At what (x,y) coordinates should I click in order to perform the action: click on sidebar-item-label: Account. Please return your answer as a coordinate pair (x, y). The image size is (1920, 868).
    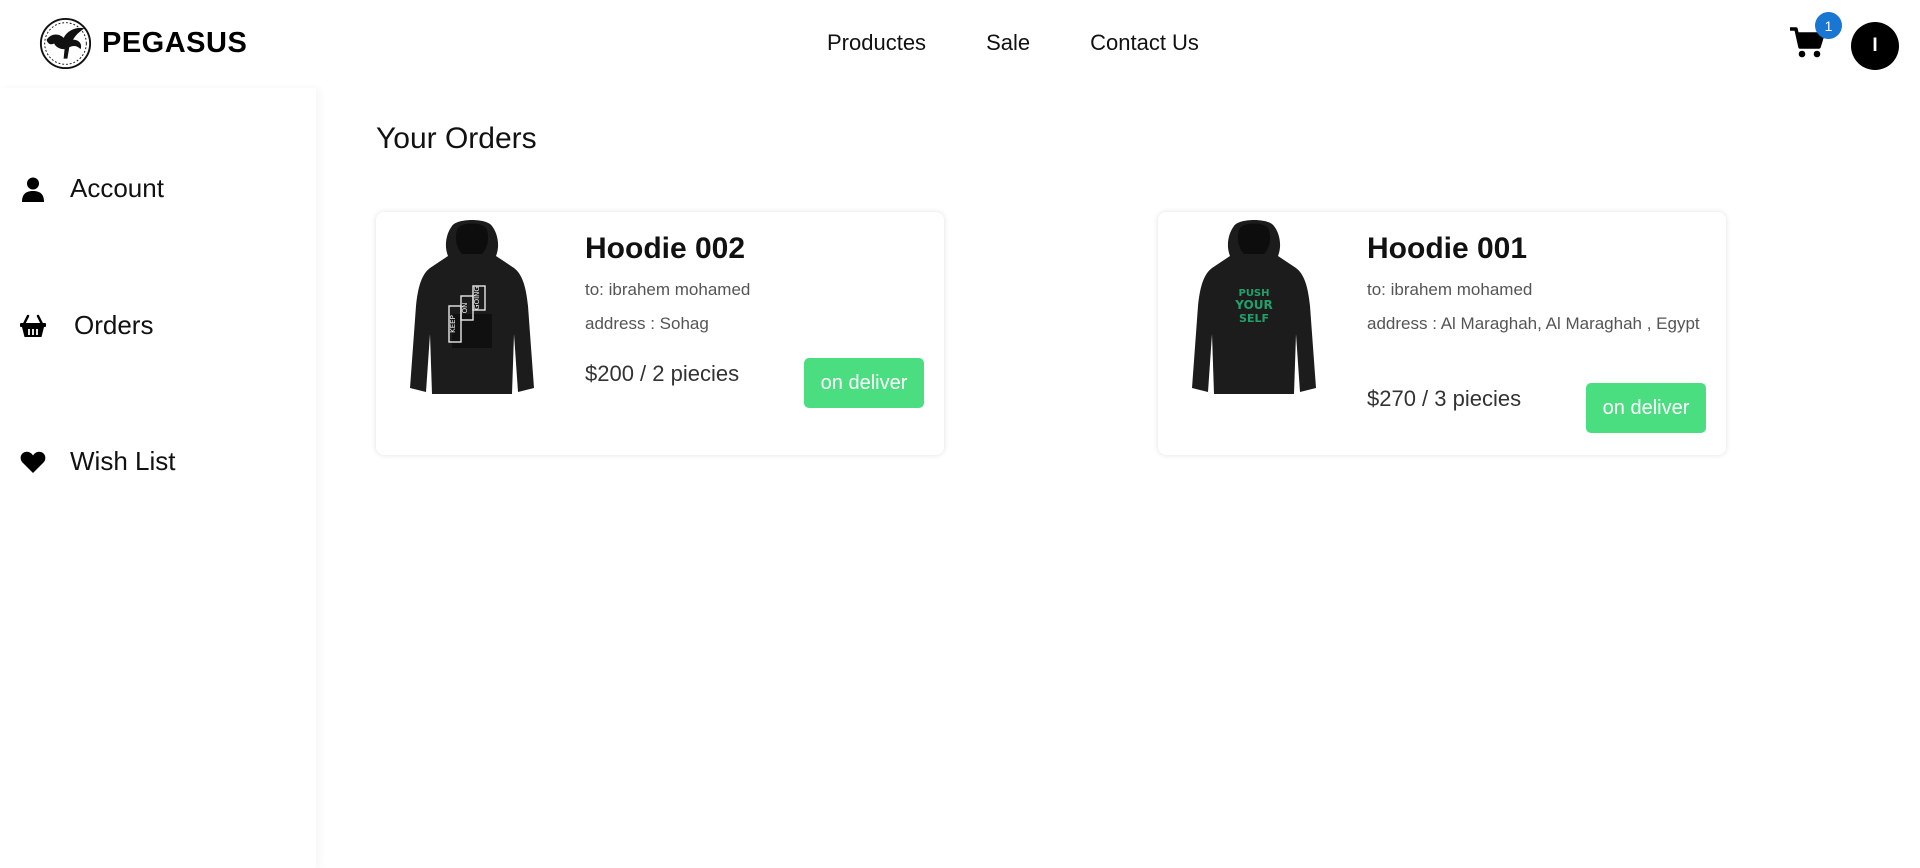
    Looking at the image, I should click on (117, 188).